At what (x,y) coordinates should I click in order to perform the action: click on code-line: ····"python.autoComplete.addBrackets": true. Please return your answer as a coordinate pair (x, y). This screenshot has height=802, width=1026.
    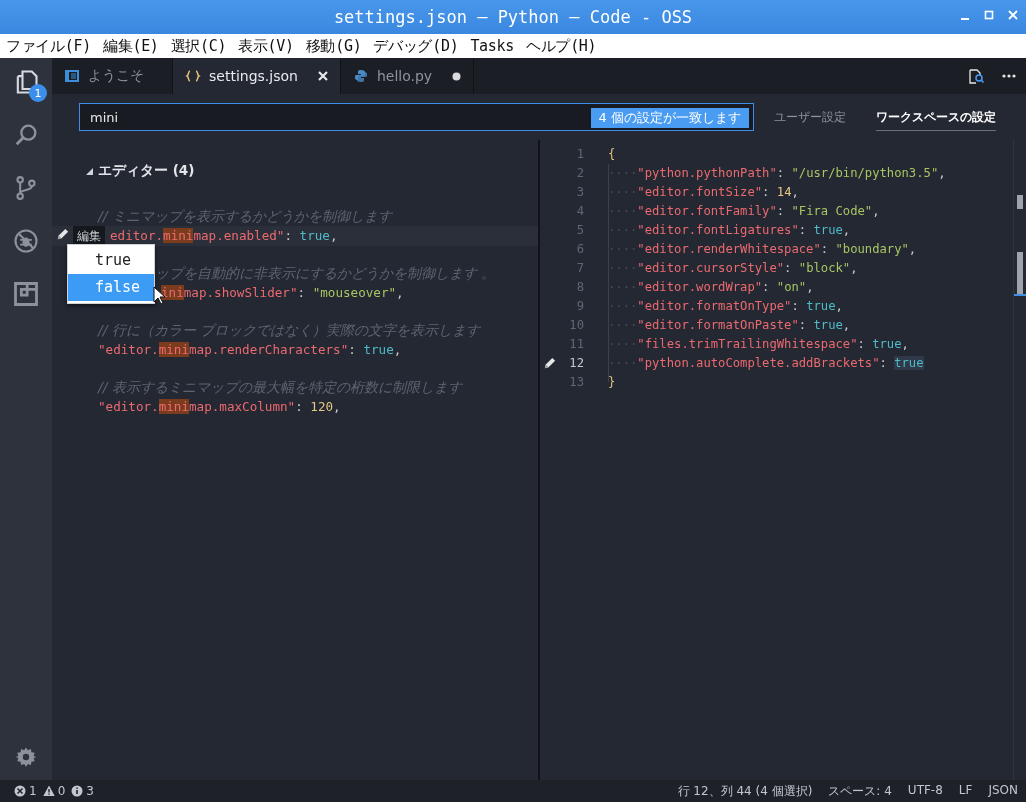
    Looking at the image, I should click on (765, 363).